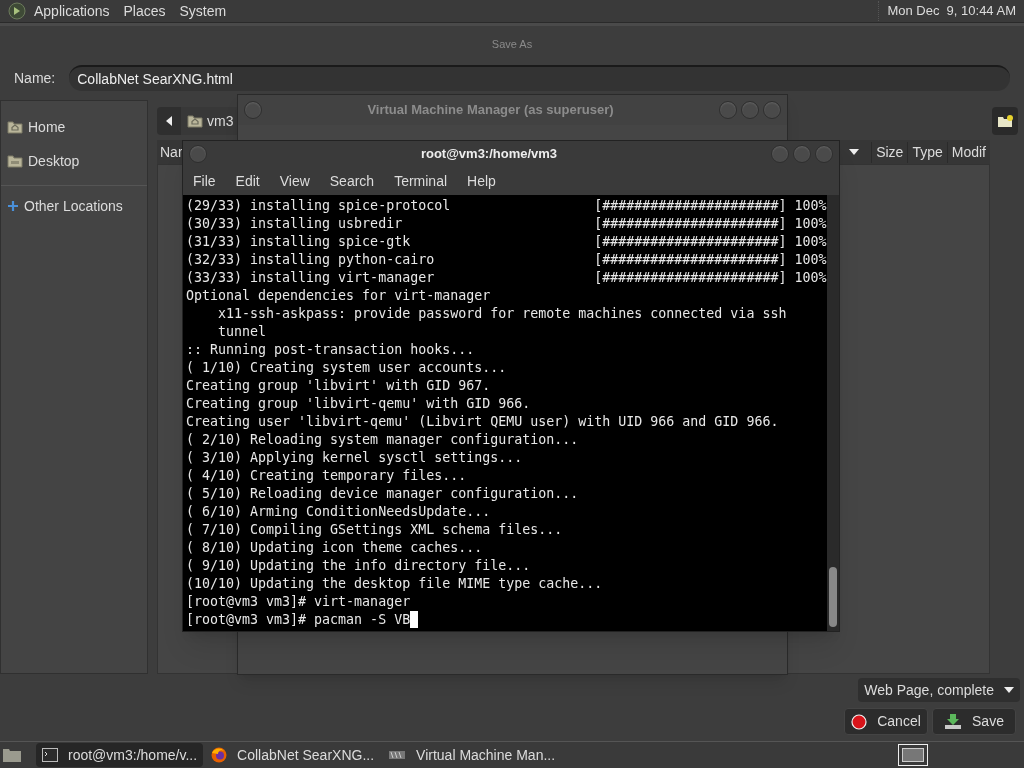  I want to click on menu-item: Help, so click(481, 181).